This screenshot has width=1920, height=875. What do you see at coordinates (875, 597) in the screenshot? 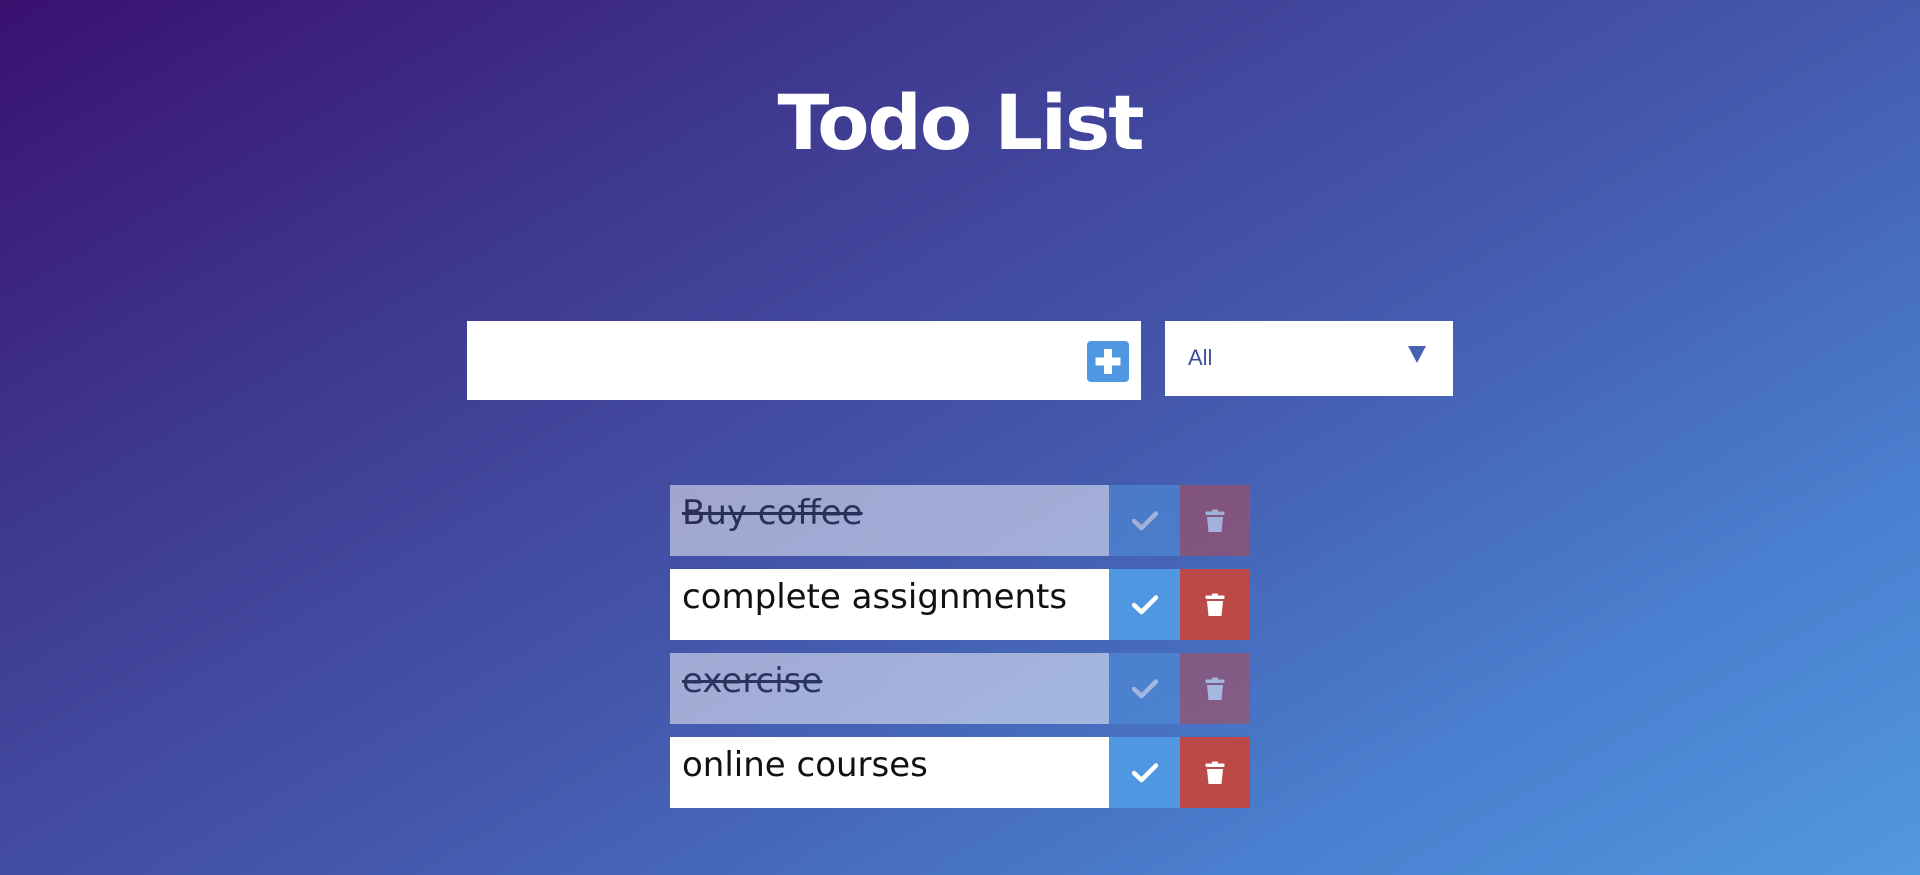
I see `todo-text: complete assignments` at bounding box center [875, 597].